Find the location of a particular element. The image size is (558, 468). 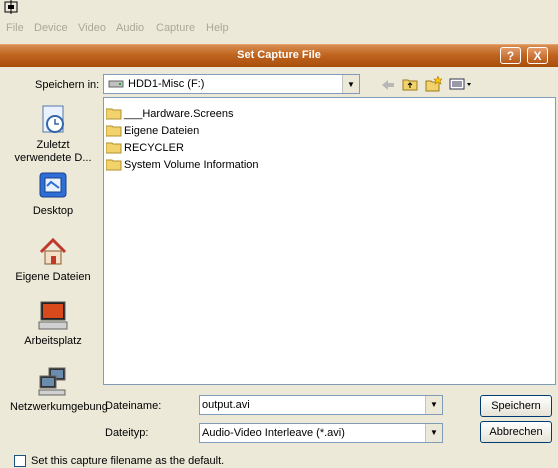

list-item: System Volume Information is located at coordinates (182, 165).